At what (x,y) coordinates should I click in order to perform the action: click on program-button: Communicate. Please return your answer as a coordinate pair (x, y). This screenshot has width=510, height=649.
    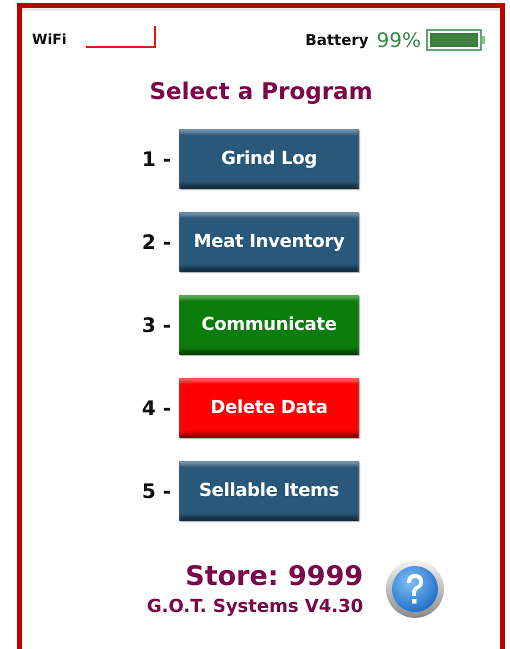
    Looking at the image, I should click on (269, 325).